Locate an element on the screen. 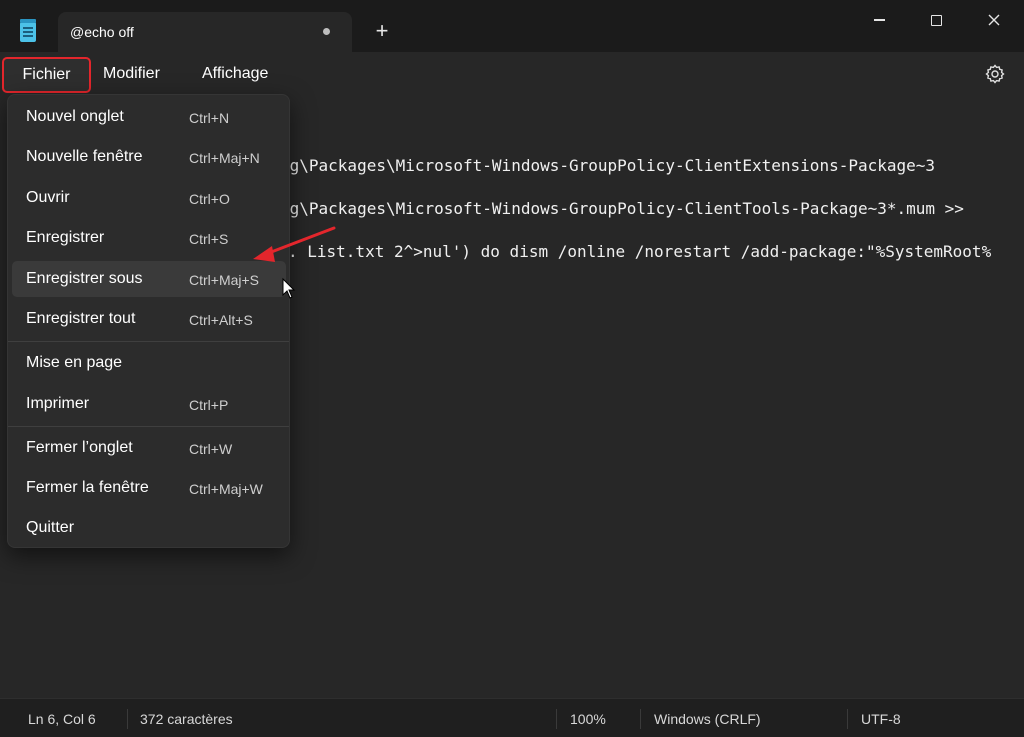 The width and height of the screenshot is (1024, 737). maximize-button is located at coordinates (936, 20).